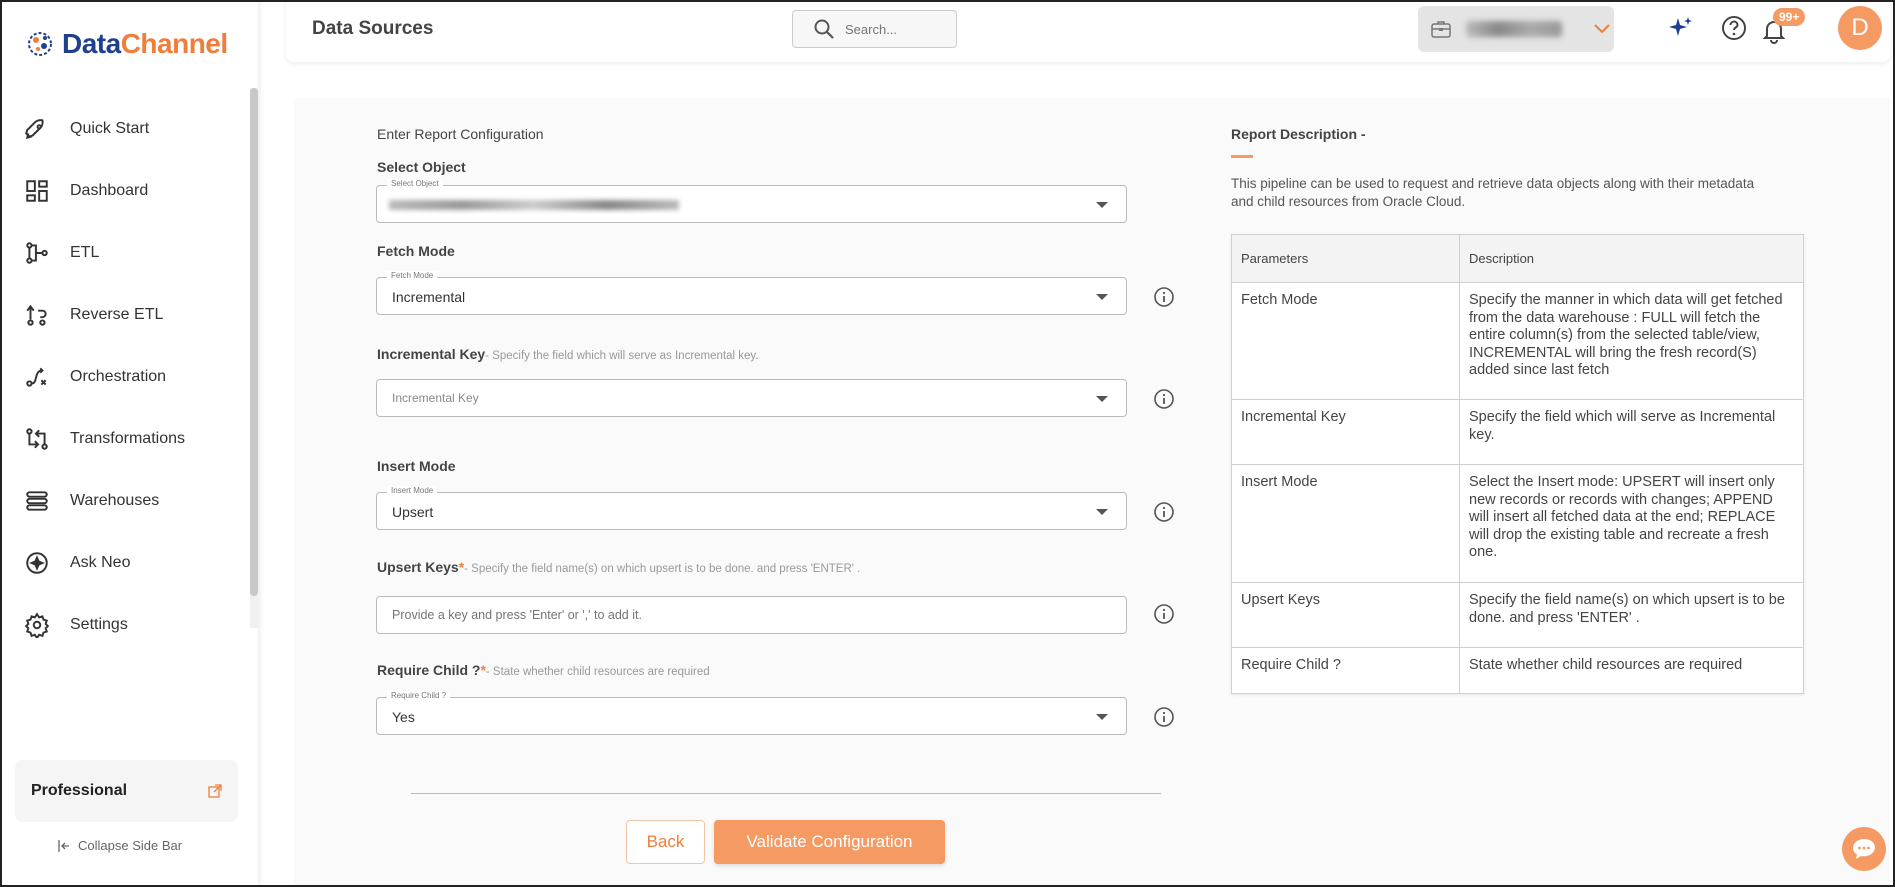 The image size is (1895, 887). What do you see at coordinates (254, 342) in the screenshot?
I see `sidebar-scrollbar-thumb` at bounding box center [254, 342].